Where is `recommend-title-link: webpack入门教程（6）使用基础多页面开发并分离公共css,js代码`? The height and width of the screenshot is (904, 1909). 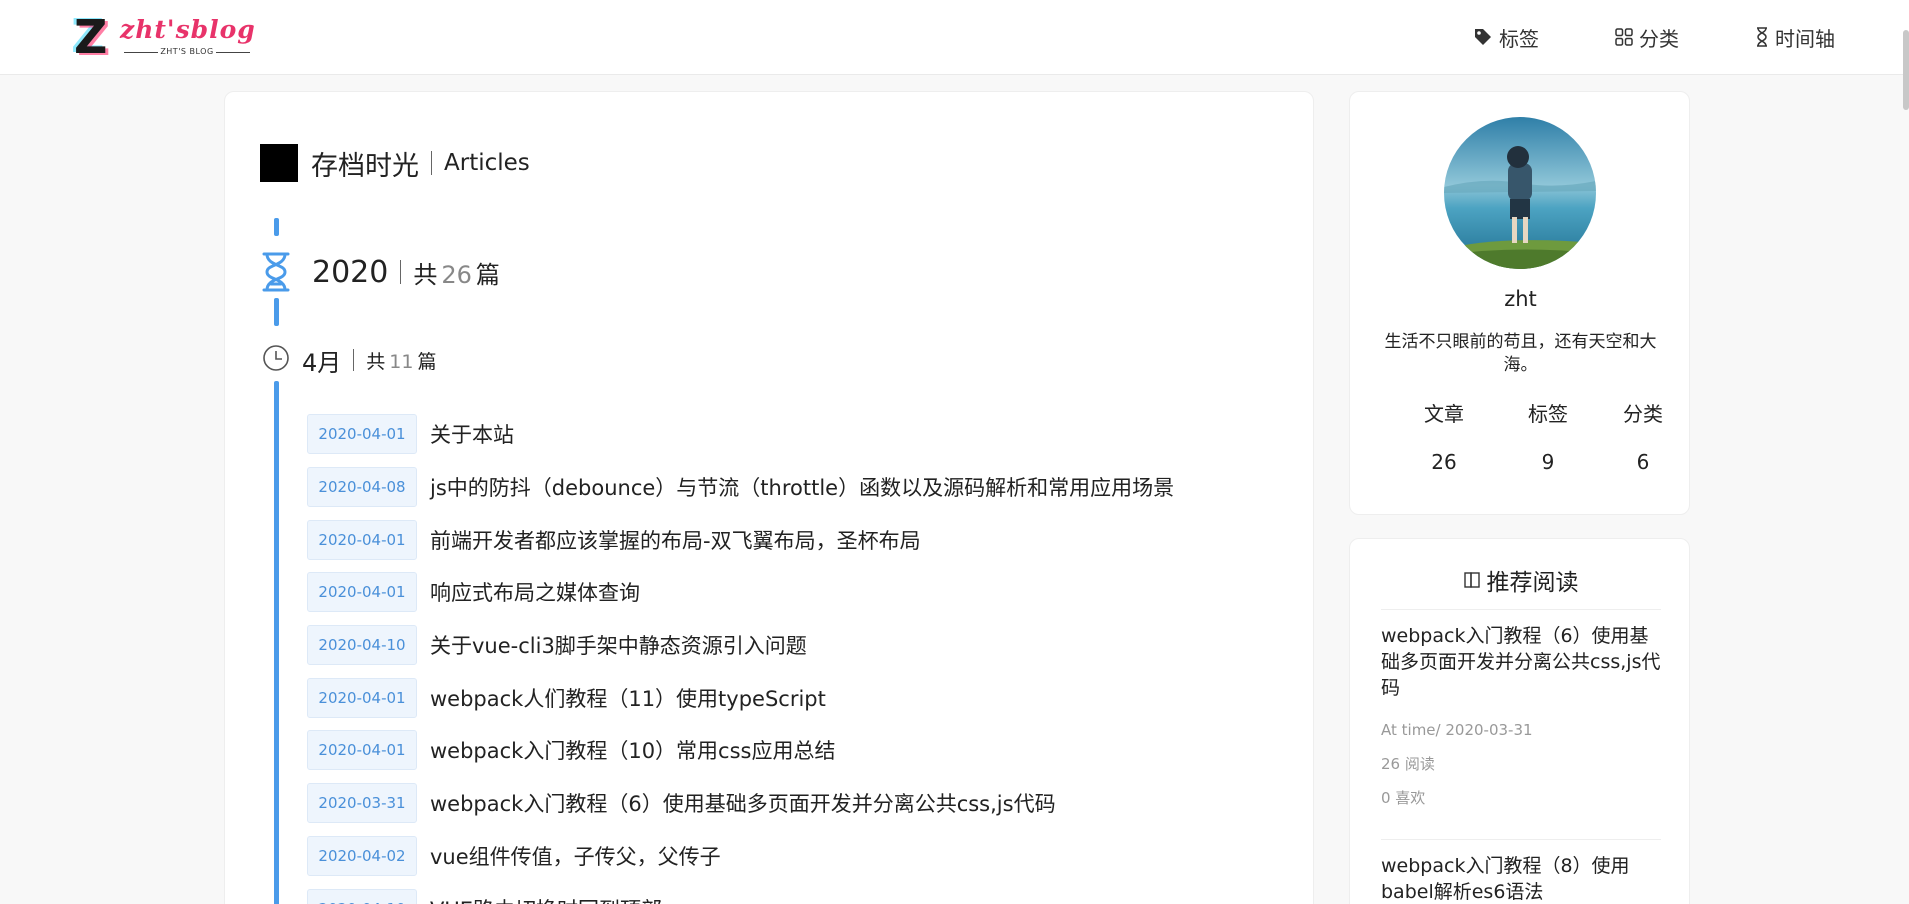
recommend-title-link: webpack入门教程（6）使用基础多页面开发并分离公共css,js代码 is located at coordinates (1523, 662).